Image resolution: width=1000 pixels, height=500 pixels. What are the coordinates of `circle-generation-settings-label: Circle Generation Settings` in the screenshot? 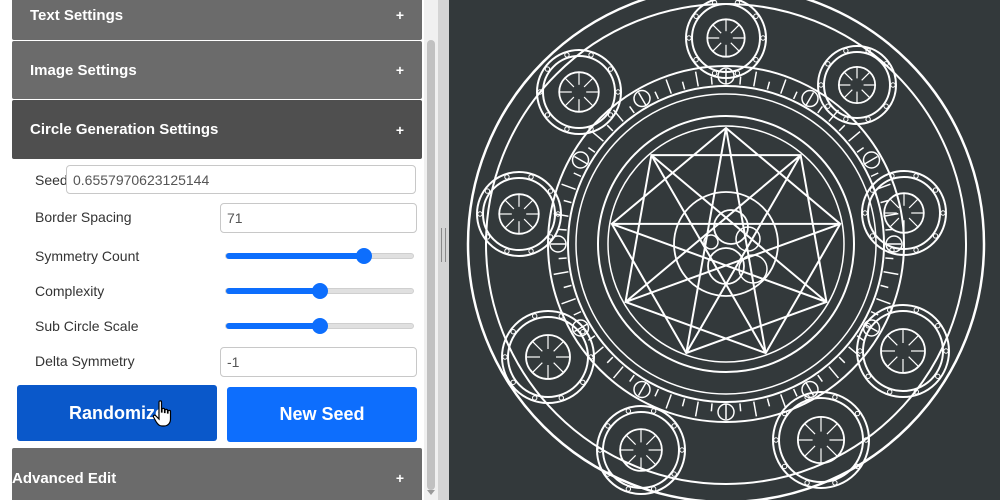 It's located at (124, 129).